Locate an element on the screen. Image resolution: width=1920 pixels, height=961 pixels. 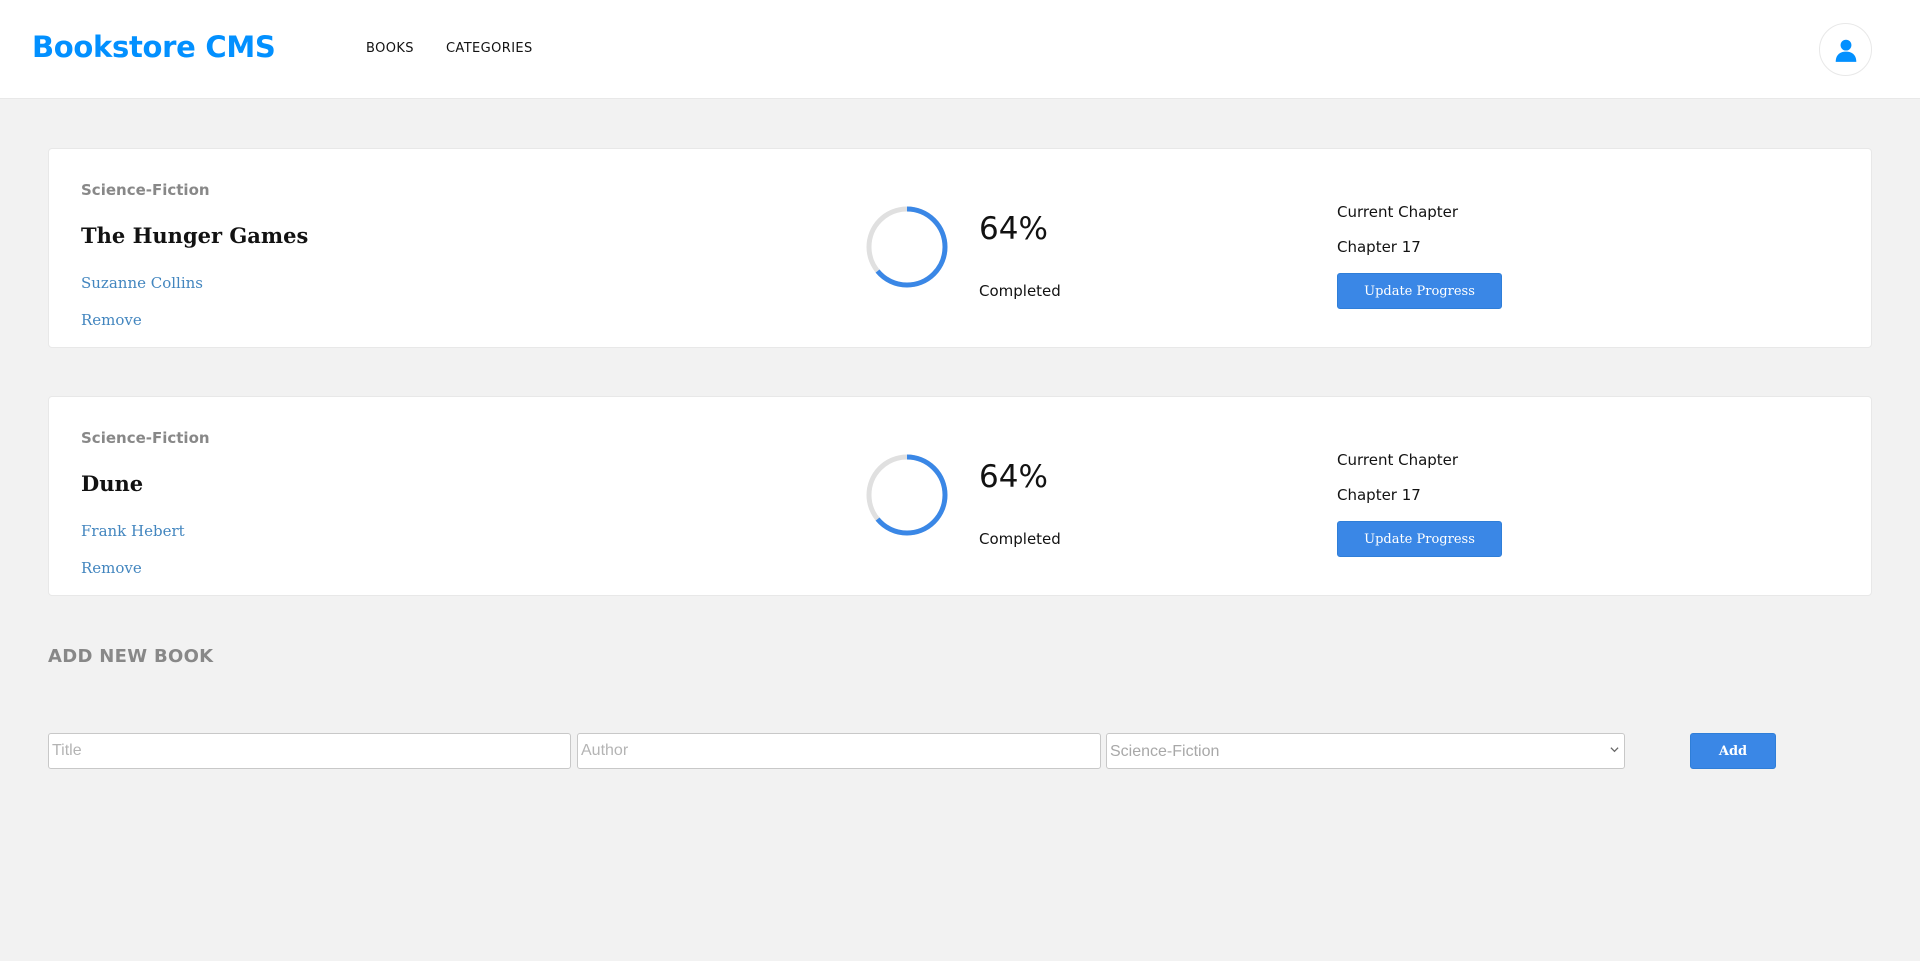
add-book-heading: ADD NEW BOOK is located at coordinates (131, 656).